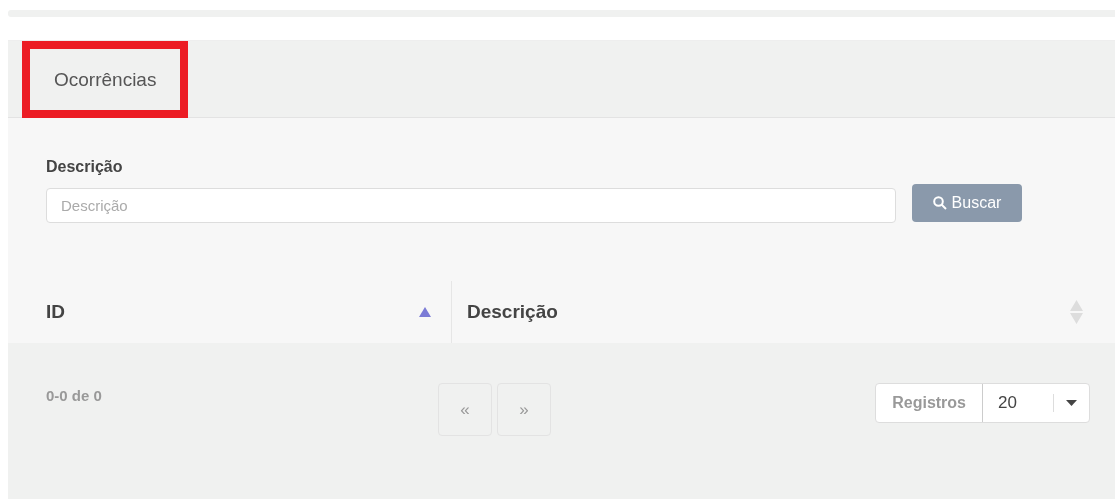  I want to click on column-header: Descrição, so click(512, 312).